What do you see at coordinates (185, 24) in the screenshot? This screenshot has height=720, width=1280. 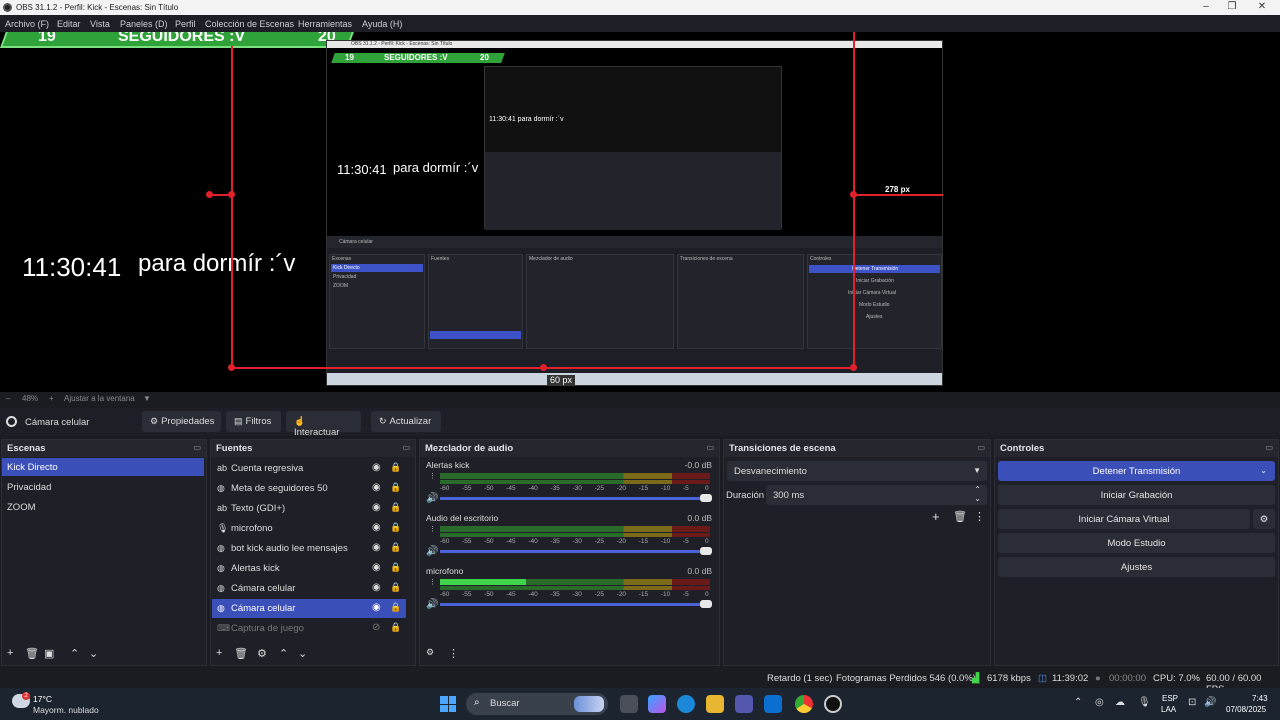 I see `menu-profile: Perfil` at bounding box center [185, 24].